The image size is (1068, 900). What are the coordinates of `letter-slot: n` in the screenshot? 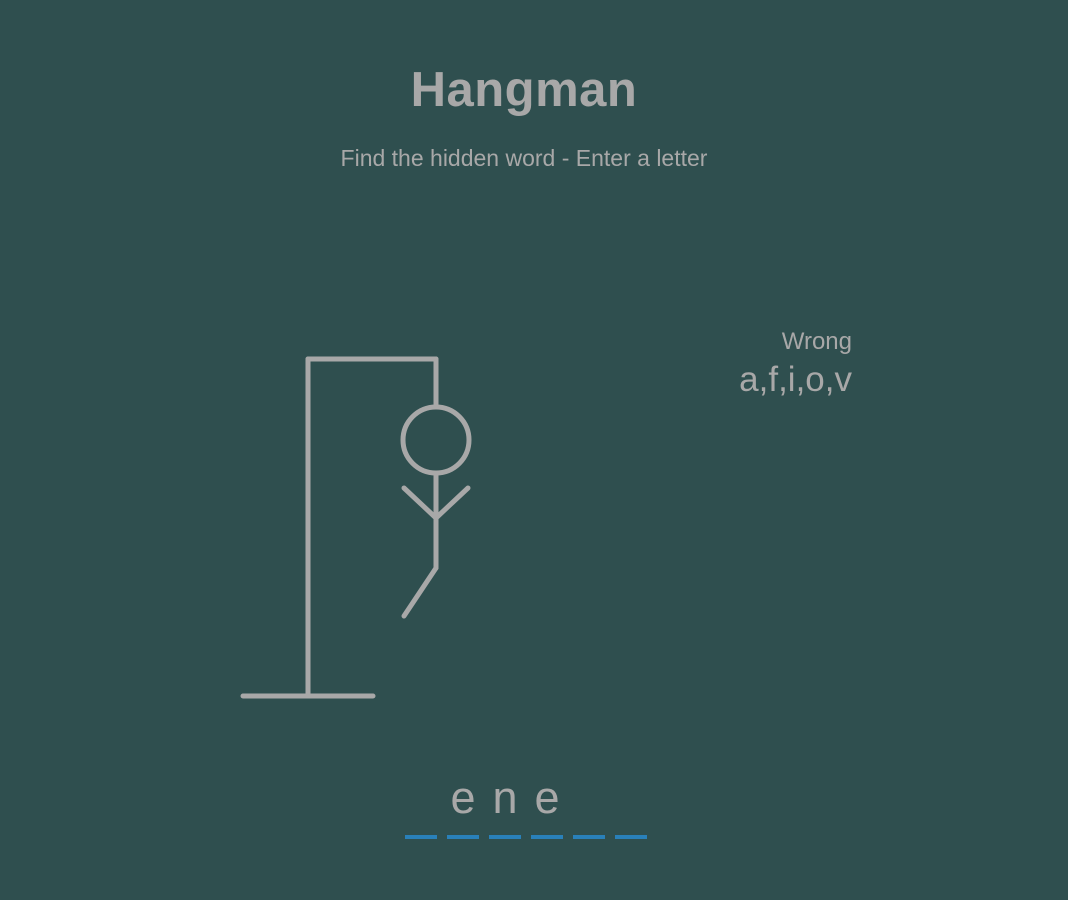 It's located at (505, 805).